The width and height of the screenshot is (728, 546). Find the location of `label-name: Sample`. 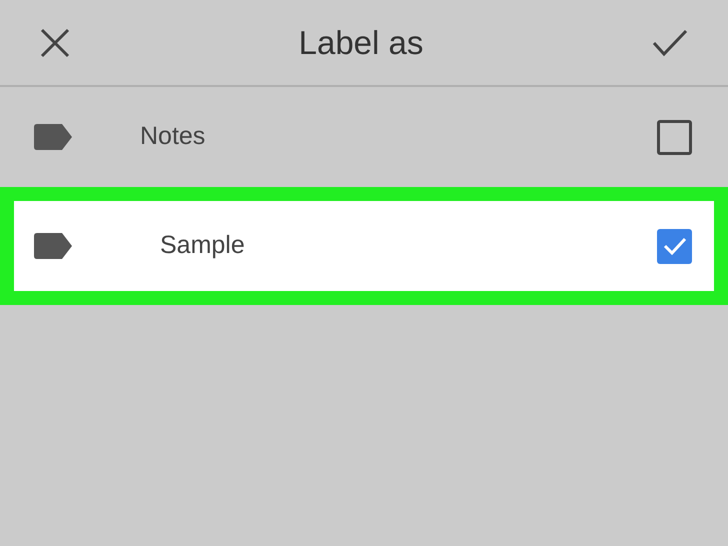

label-name: Sample is located at coordinates (203, 246).